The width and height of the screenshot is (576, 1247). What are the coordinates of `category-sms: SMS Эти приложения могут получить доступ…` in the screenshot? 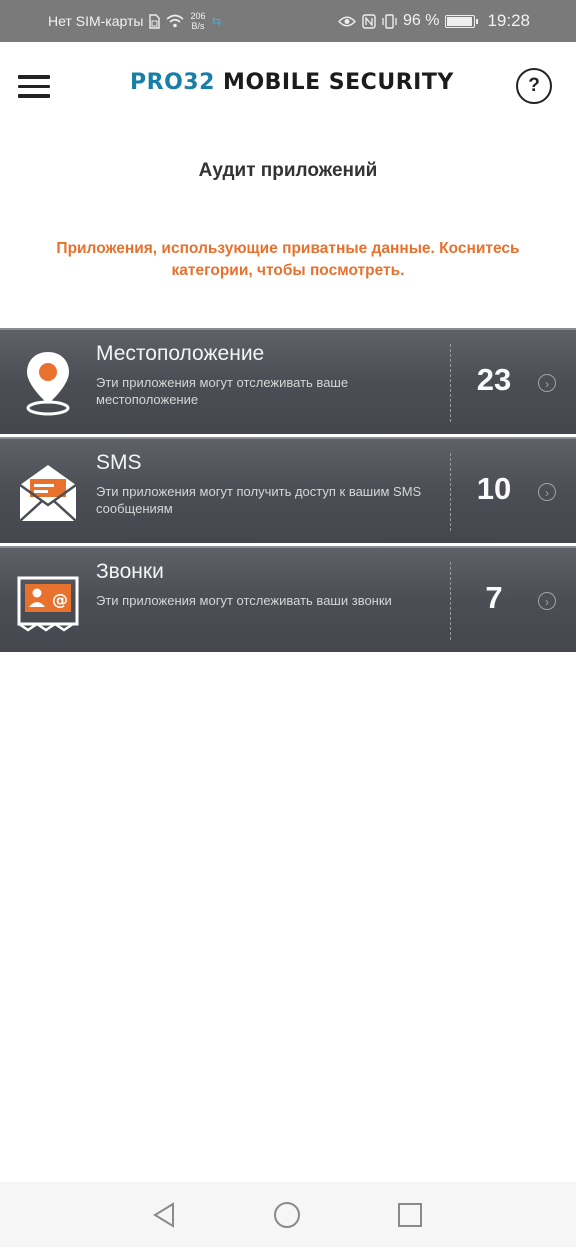 It's located at (288, 490).